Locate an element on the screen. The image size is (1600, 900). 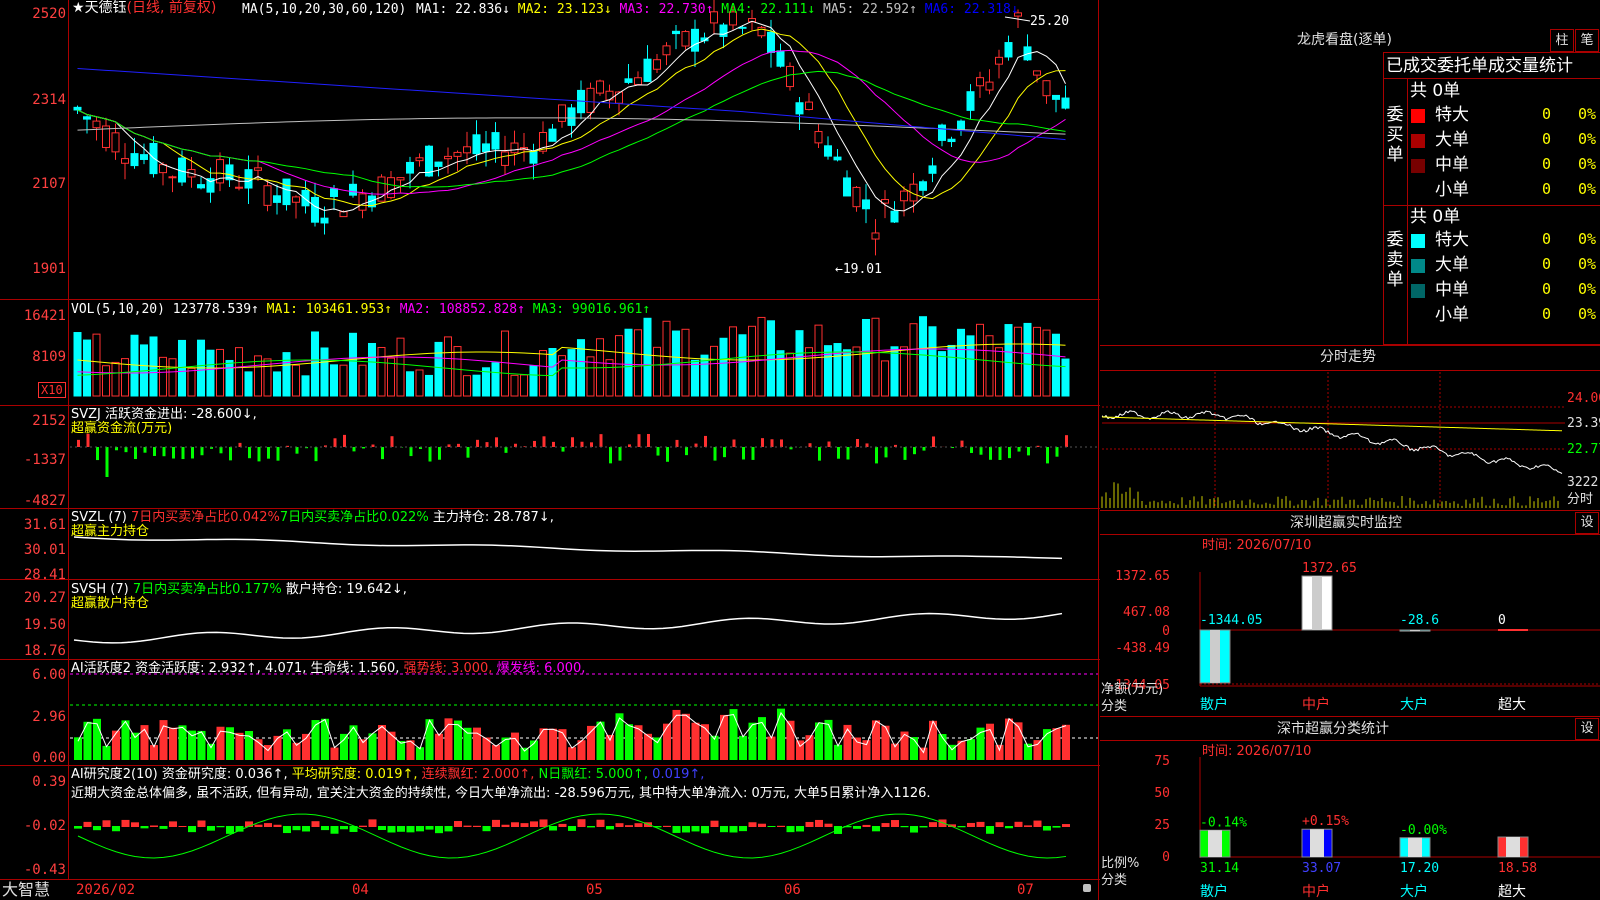
stats-bar is located at coordinates (1513, 847).